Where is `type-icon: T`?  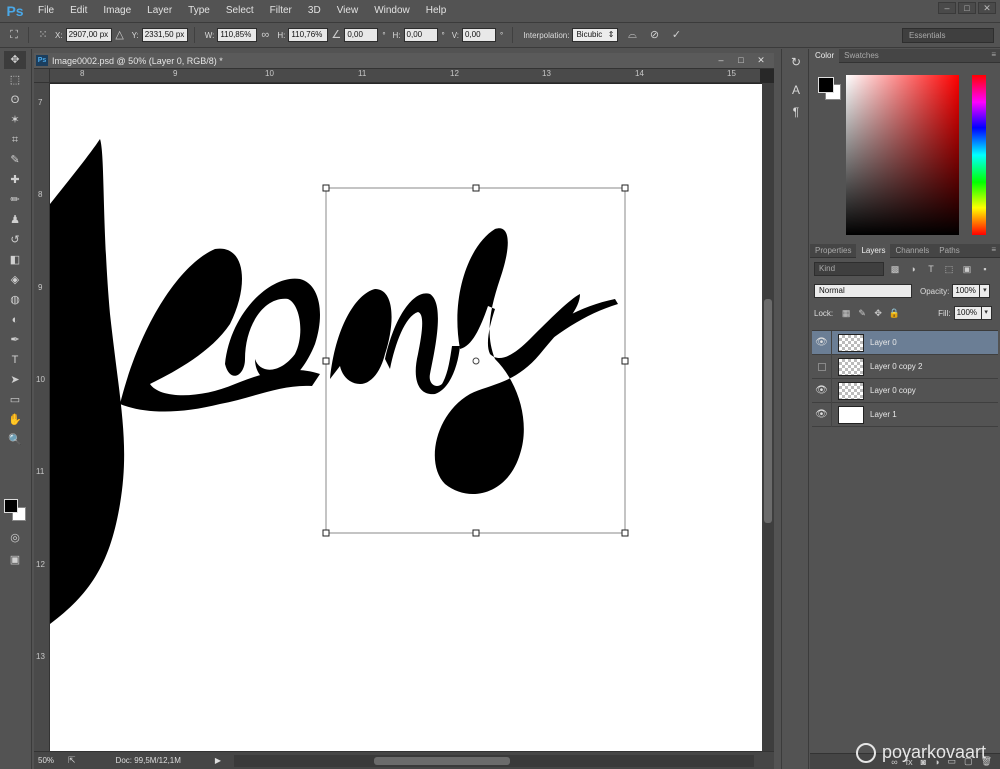
type-icon: T is located at coordinates (15, 360).